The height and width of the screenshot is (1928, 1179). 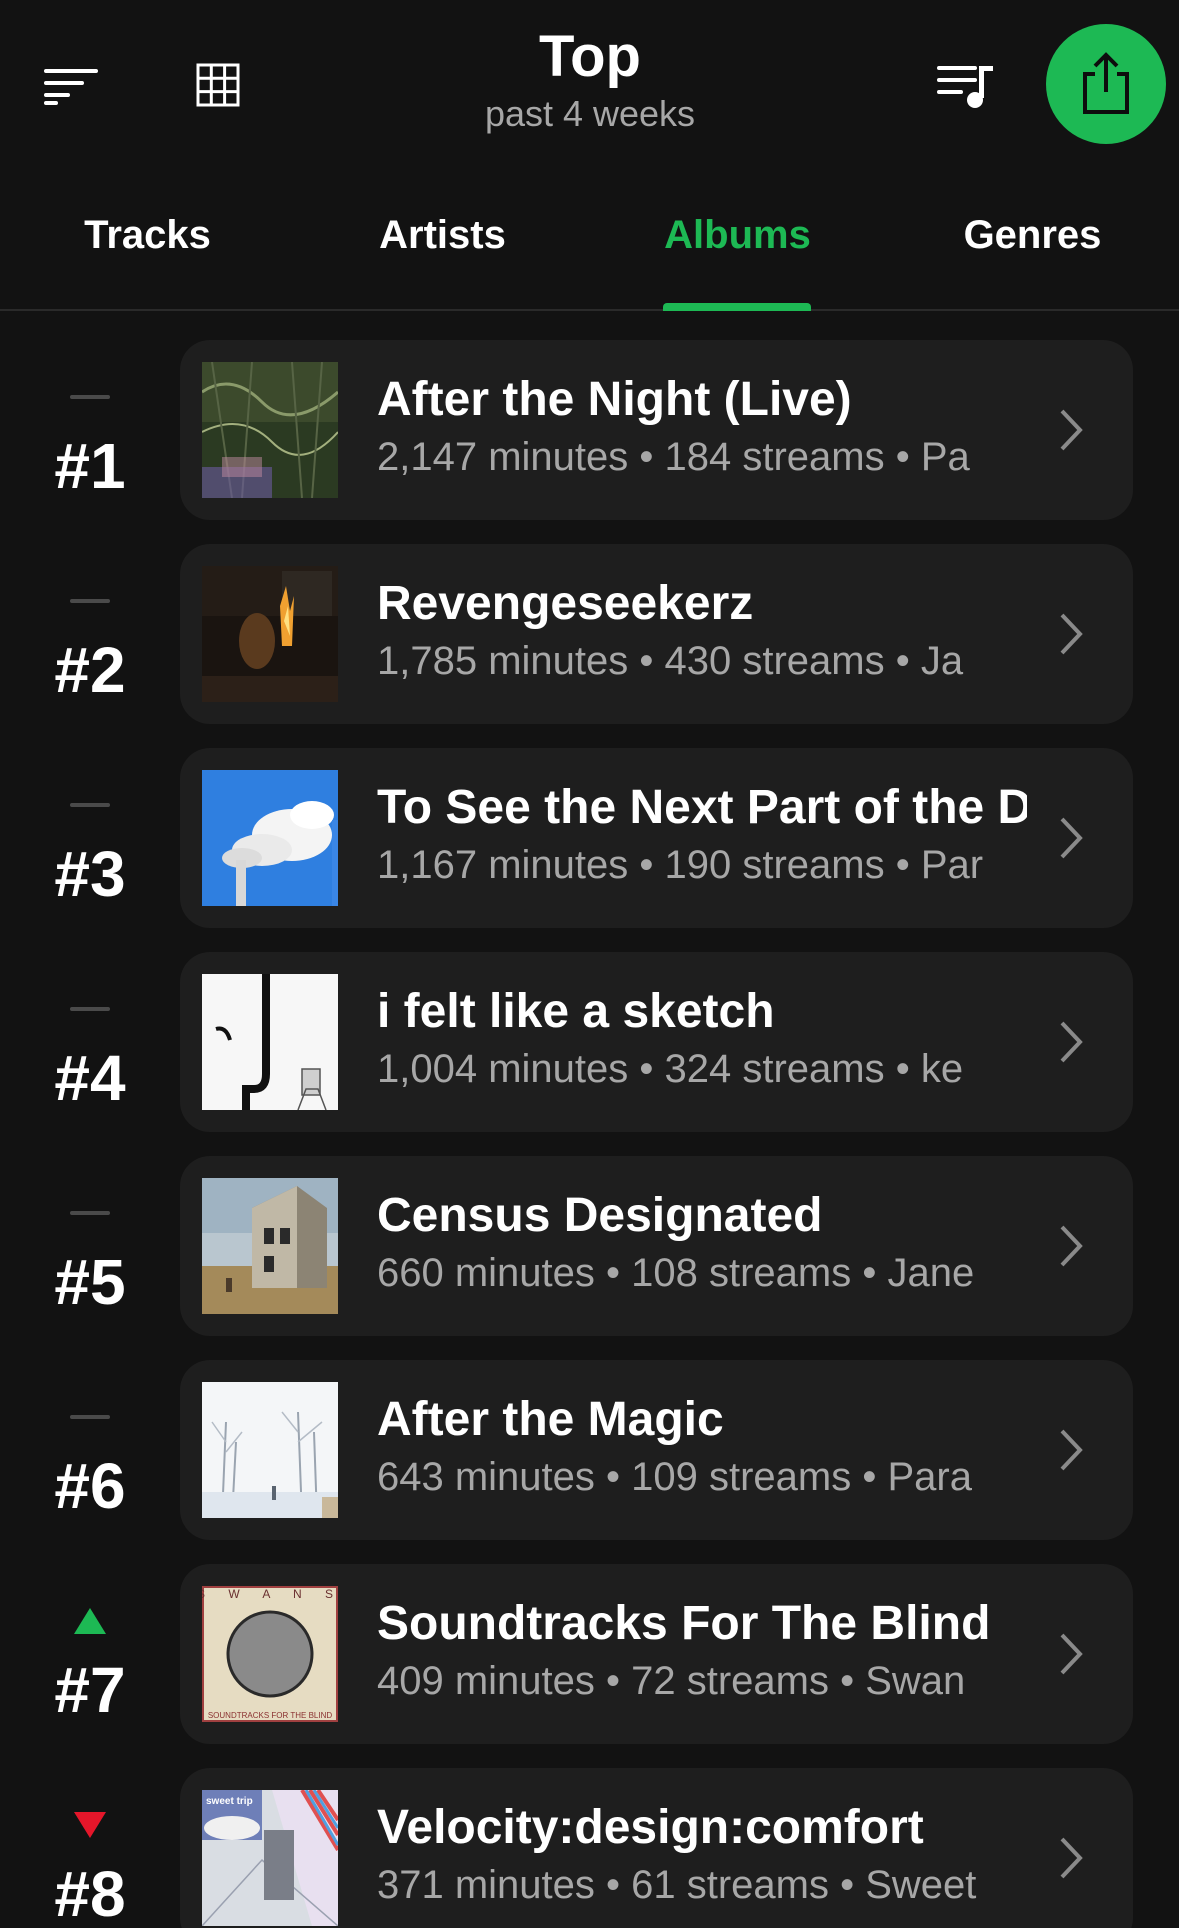 I want to click on rank-number: #3, so click(x=90, y=874).